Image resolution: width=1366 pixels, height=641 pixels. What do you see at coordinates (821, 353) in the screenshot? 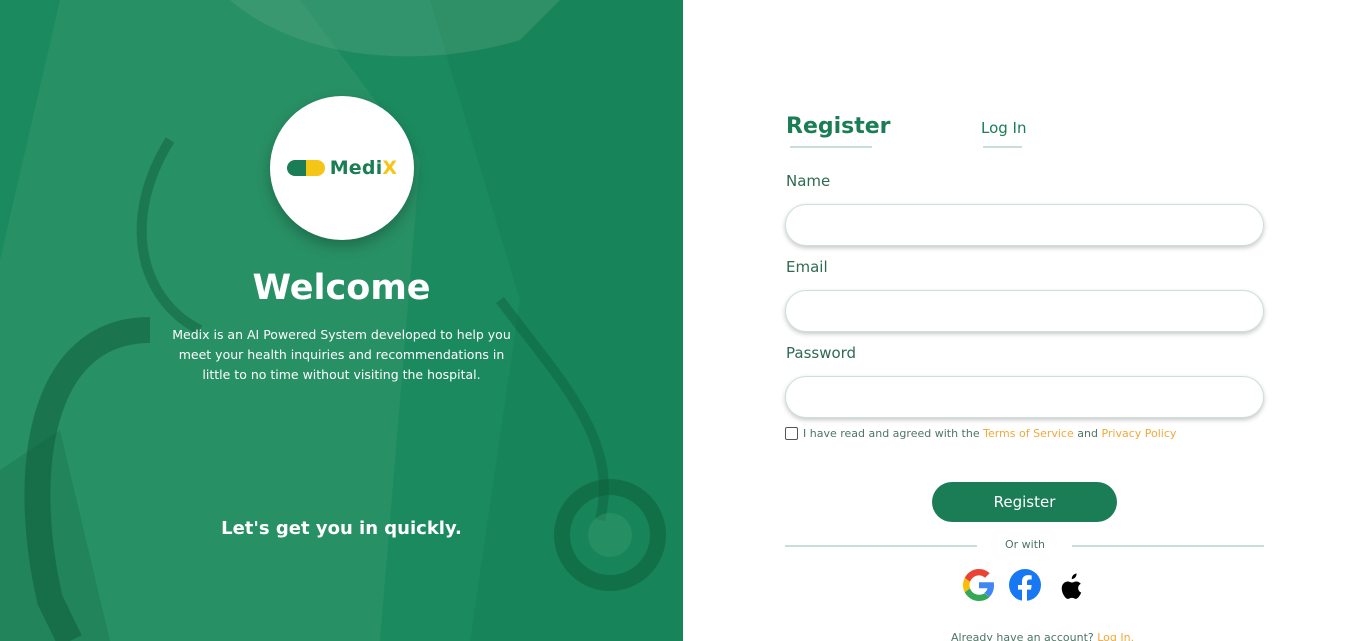
I see `password-label: Password` at bounding box center [821, 353].